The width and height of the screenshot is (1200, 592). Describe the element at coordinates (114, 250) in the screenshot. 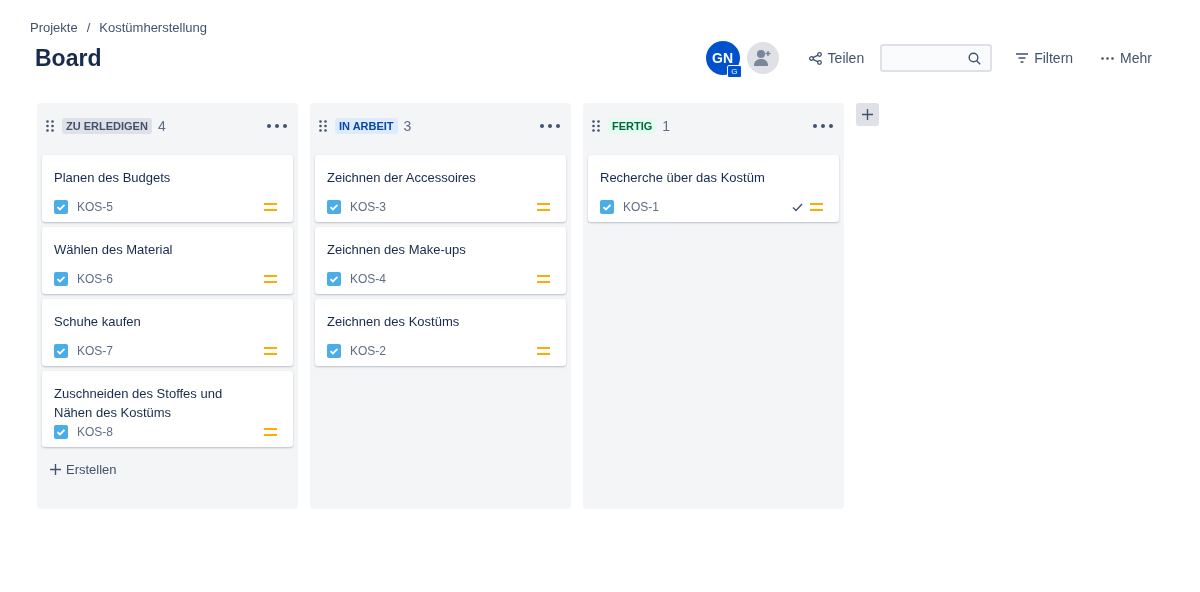

I see `card-title: Wählen des Material` at that location.